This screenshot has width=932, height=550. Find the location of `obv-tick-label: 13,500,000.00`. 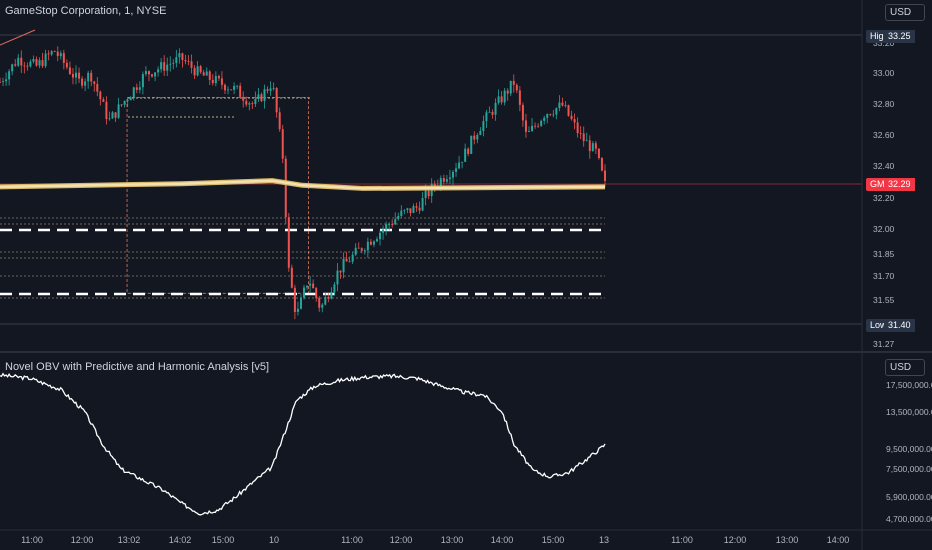

obv-tick-label: 13,500,000.00 is located at coordinates (909, 412).